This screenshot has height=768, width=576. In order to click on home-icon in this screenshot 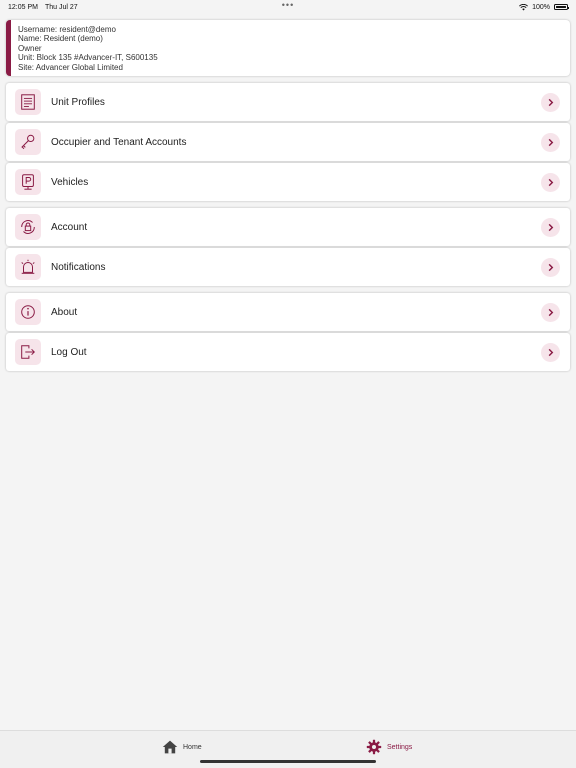, I will do `click(170, 747)`.